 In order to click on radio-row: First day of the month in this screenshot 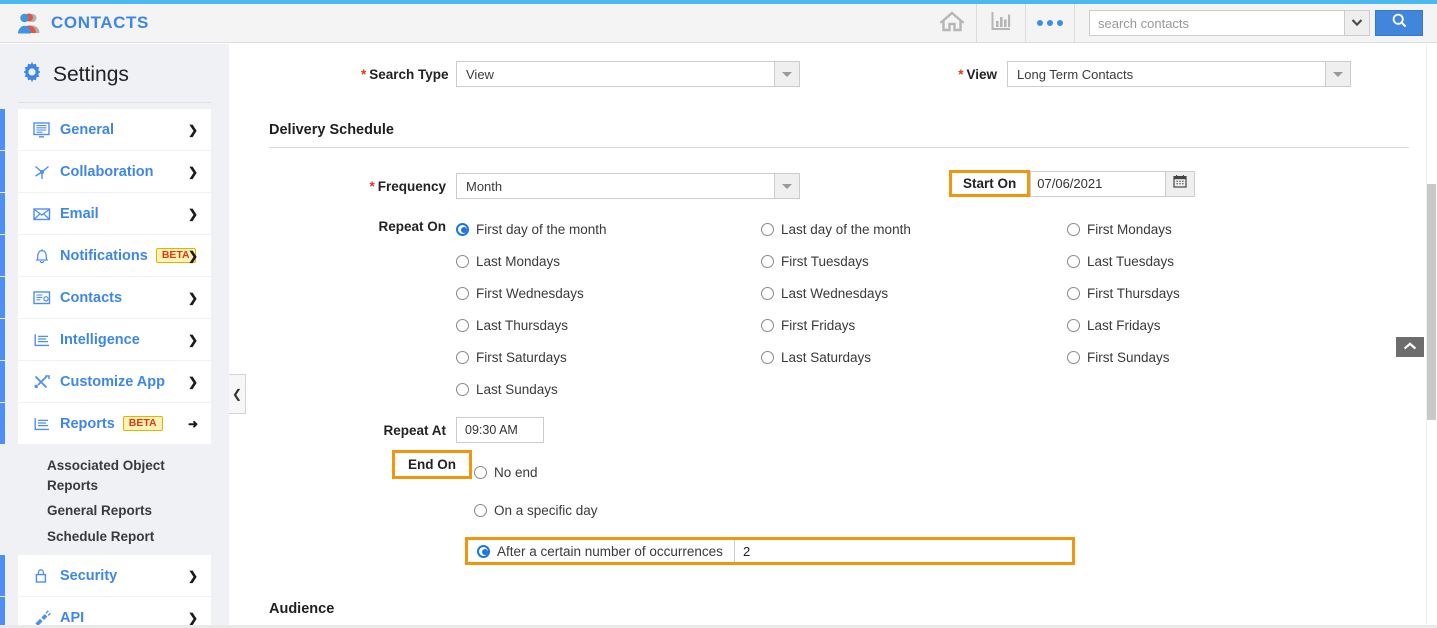, I will do `click(608, 229)`.